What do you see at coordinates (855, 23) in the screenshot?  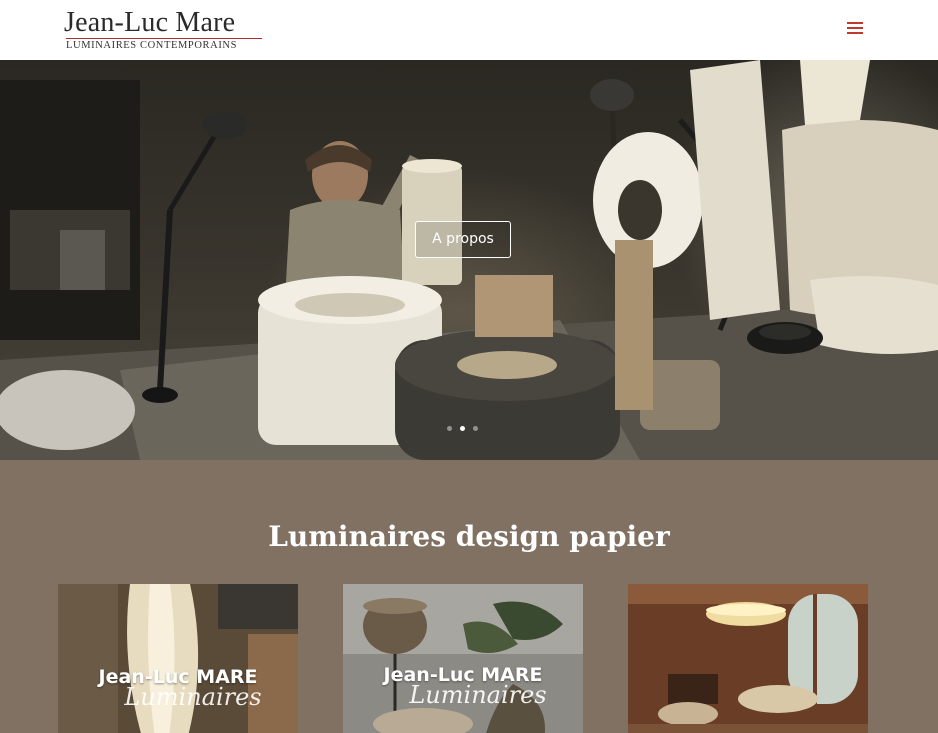 I see `menu-bar-top` at bounding box center [855, 23].